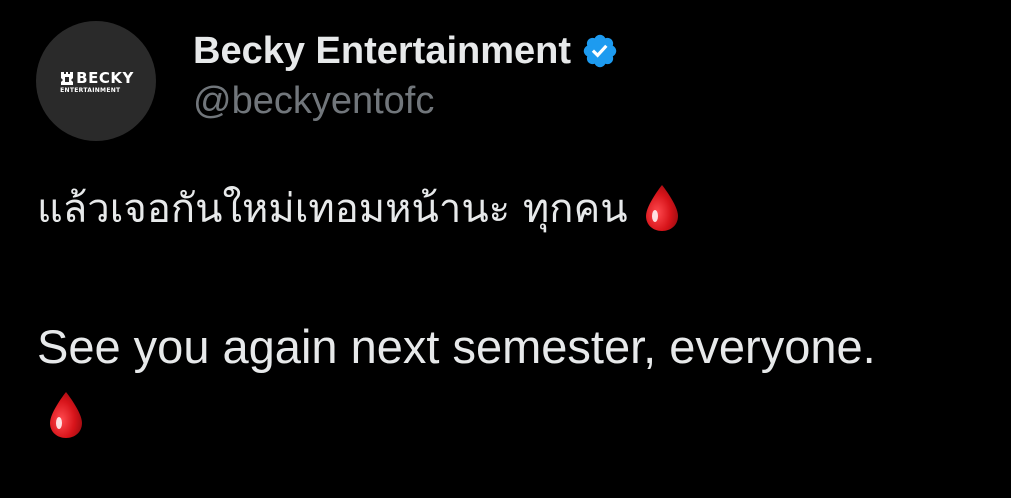 This screenshot has width=1011, height=498. What do you see at coordinates (67, 78) in the screenshot?
I see `castle-icon` at bounding box center [67, 78].